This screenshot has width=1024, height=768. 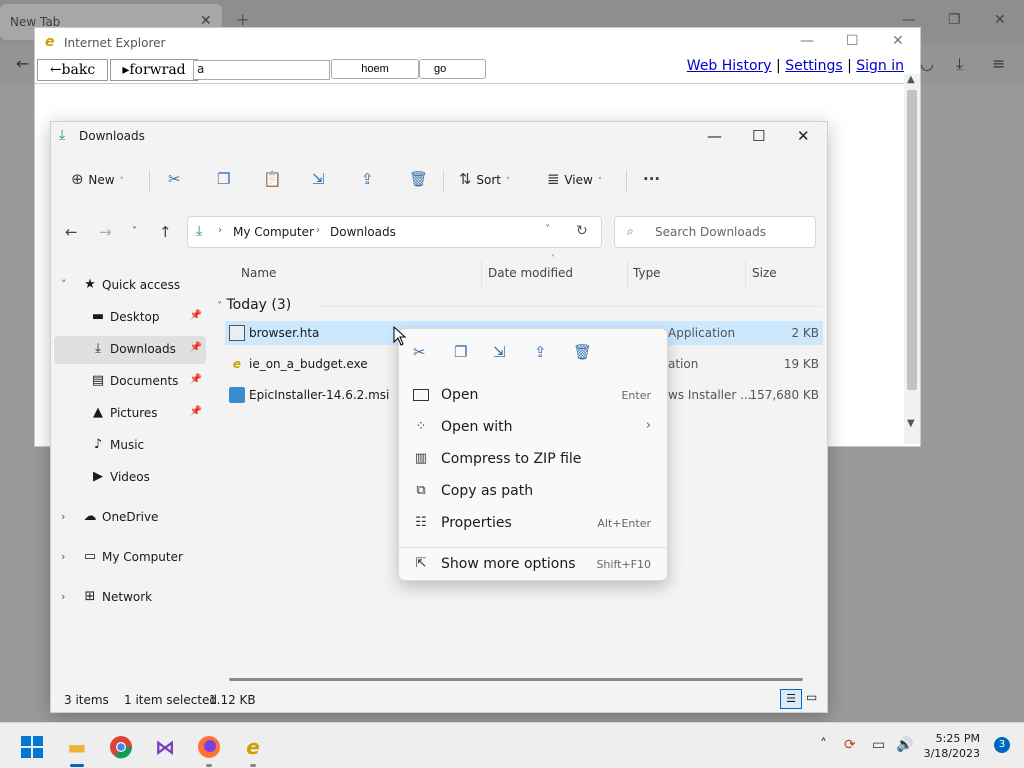 I want to click on visual-studio-icon: ⋈, so click(x=165, y=747).